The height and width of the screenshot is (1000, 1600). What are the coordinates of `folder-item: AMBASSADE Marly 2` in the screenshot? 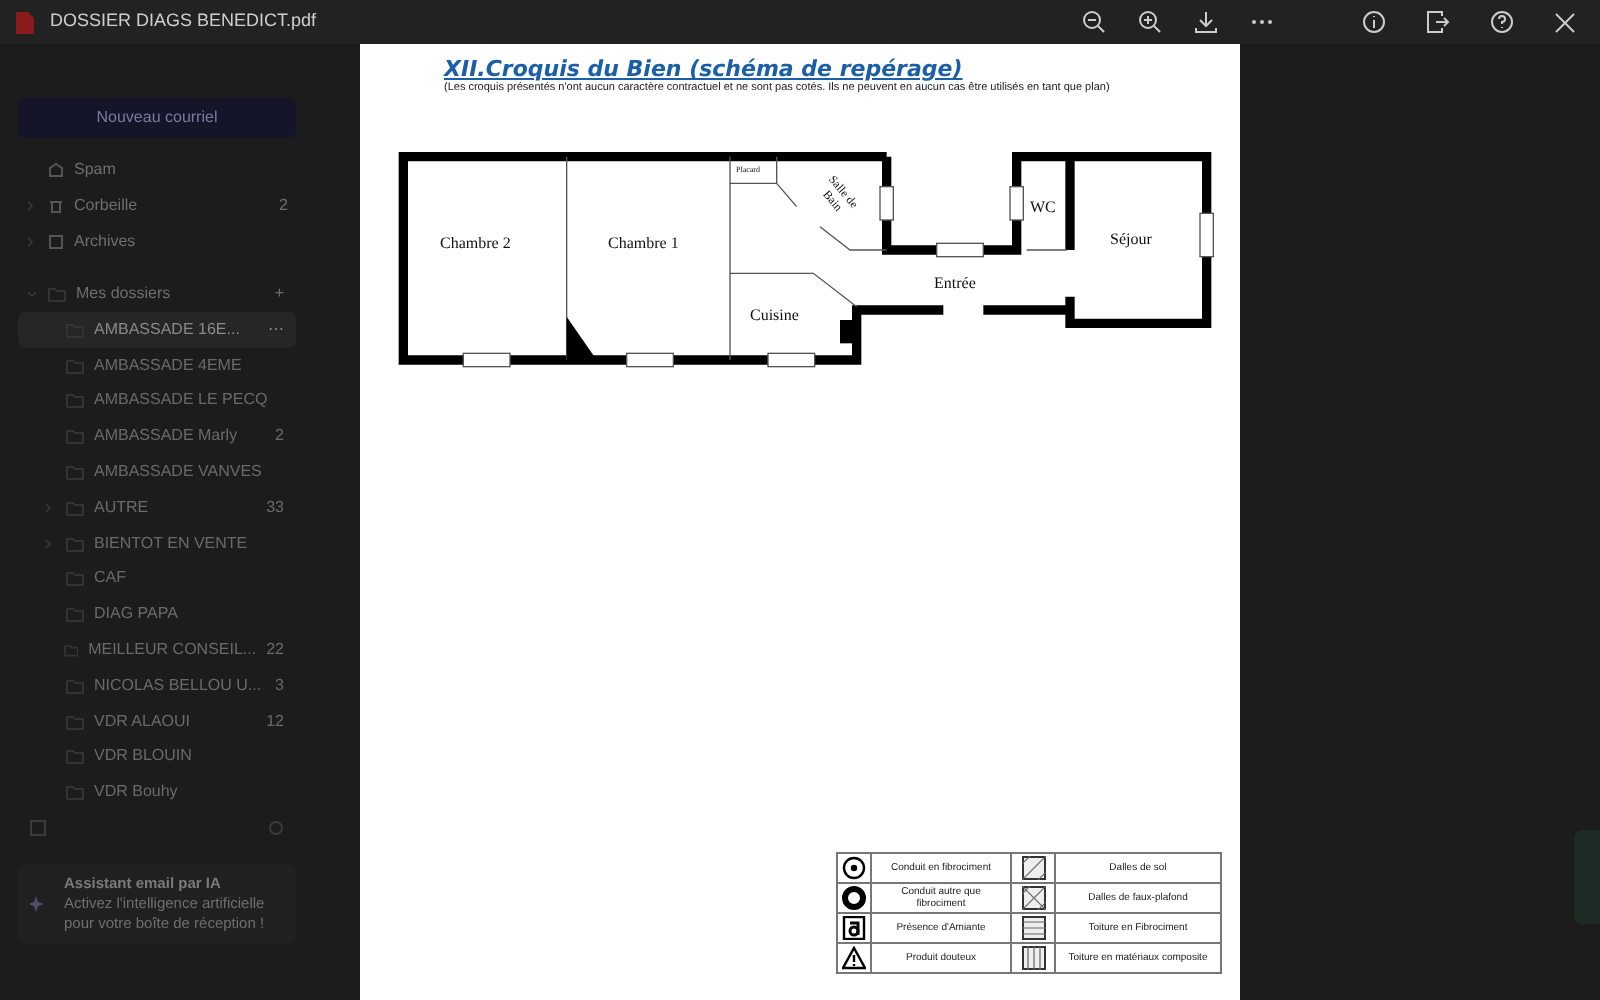 It's located at (157, 436).